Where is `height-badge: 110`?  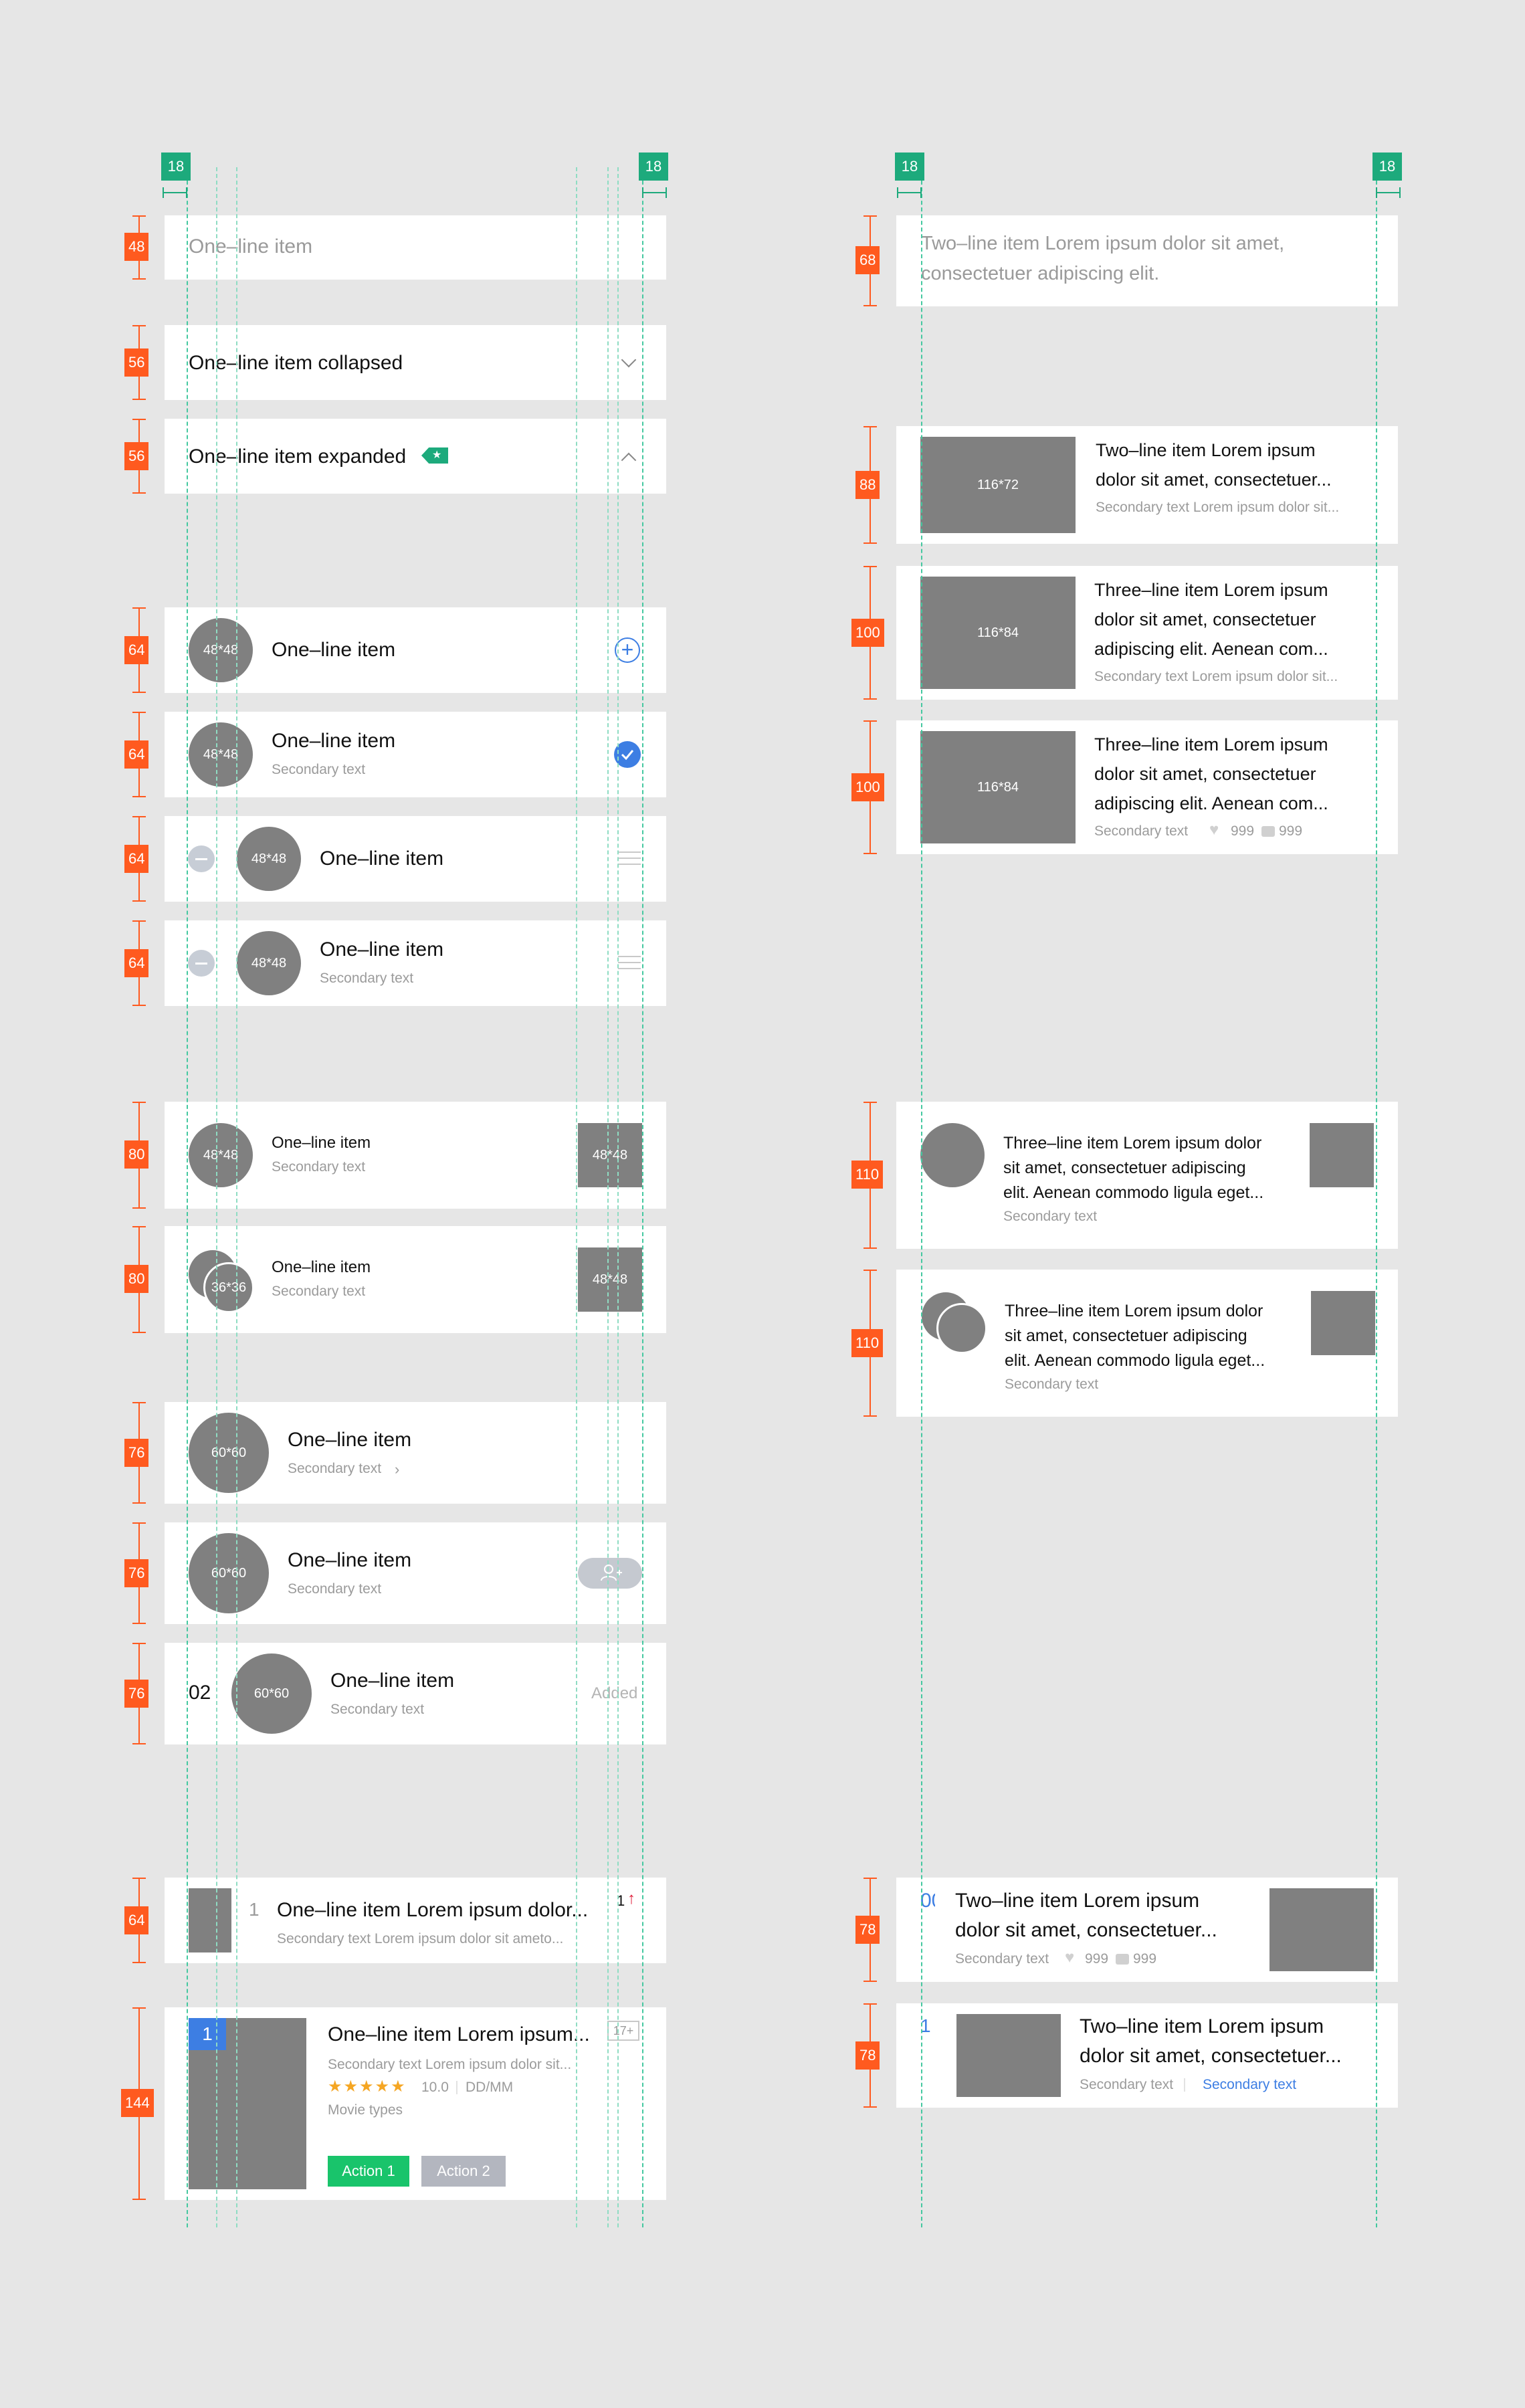
height-badge: 110 is located at coordinates (867, 1343).